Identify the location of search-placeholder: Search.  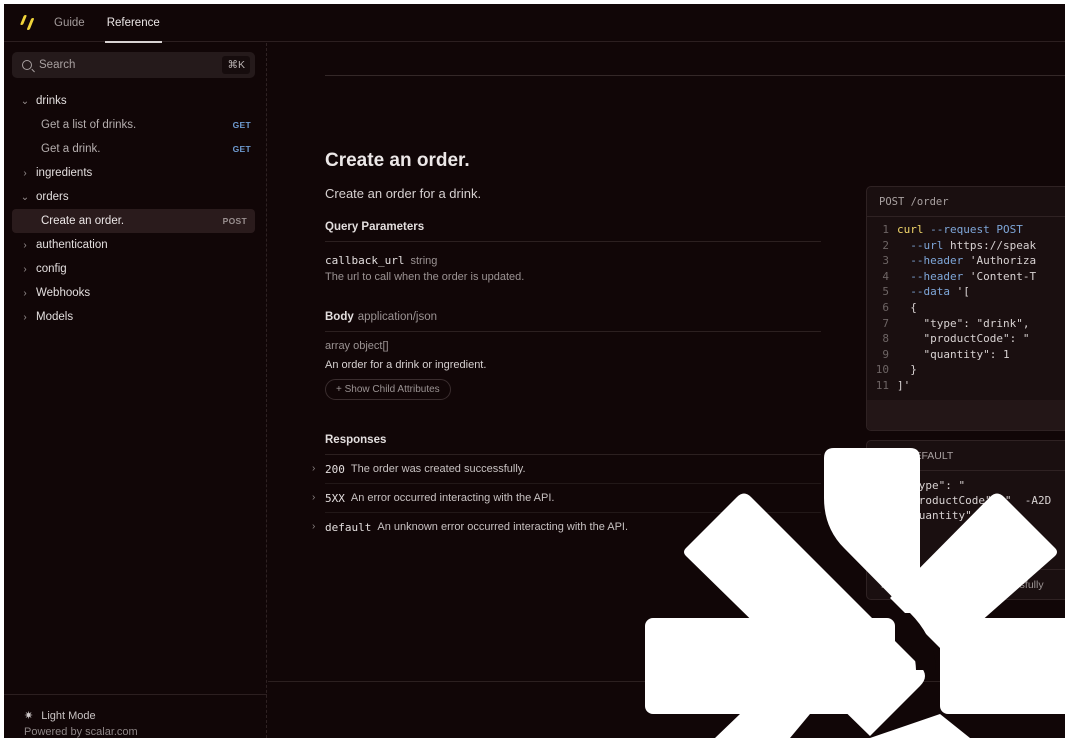
(57, 65).